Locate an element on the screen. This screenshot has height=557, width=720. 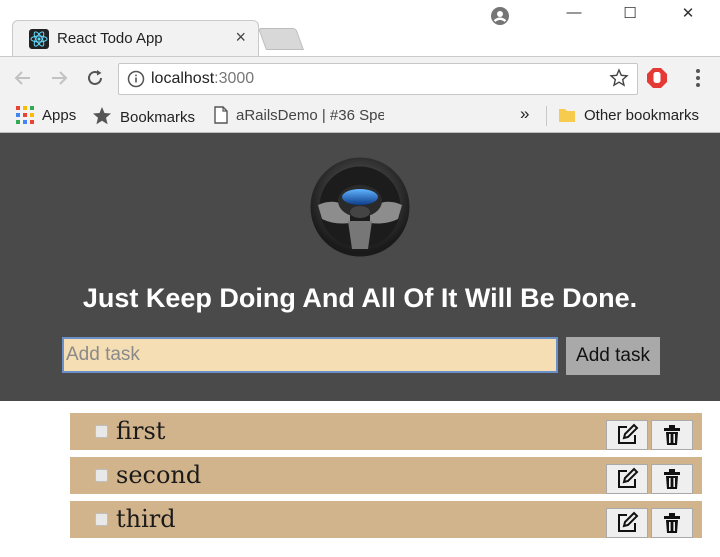
todo-item: first is located at coordinates (386, 431).